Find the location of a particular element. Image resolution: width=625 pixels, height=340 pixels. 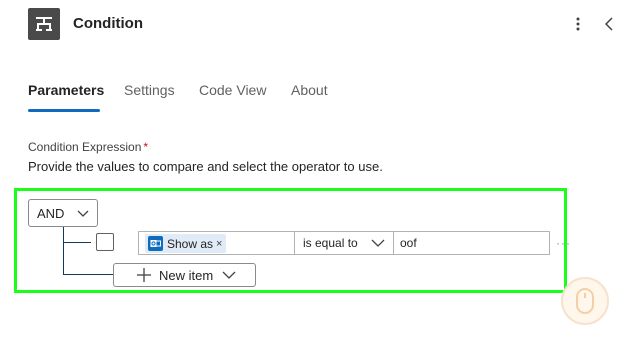

tab-about: About is located at coordinates (309, 90).